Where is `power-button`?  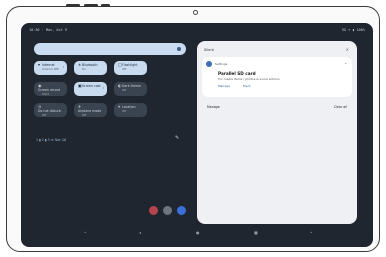 power-button is located at coordinates (105, 5).